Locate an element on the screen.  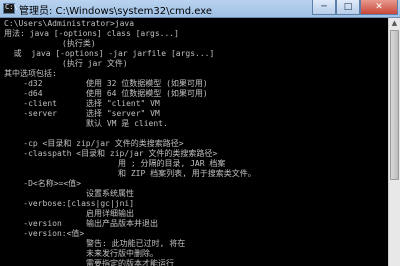
cmd-icon: C:\ is located at coordinates (10, 8).